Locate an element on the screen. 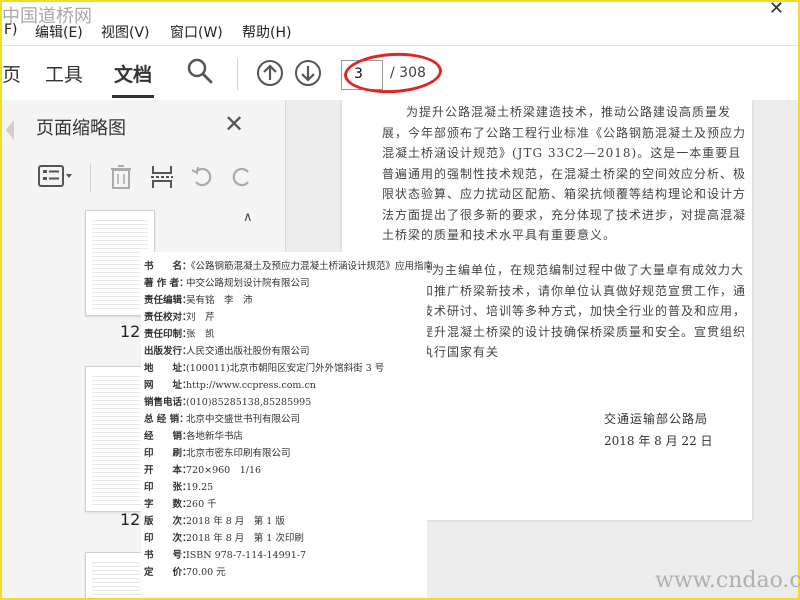  copyright-row: 销售电话：(010)85285138,85285995 is located at coordinates (228, 402).